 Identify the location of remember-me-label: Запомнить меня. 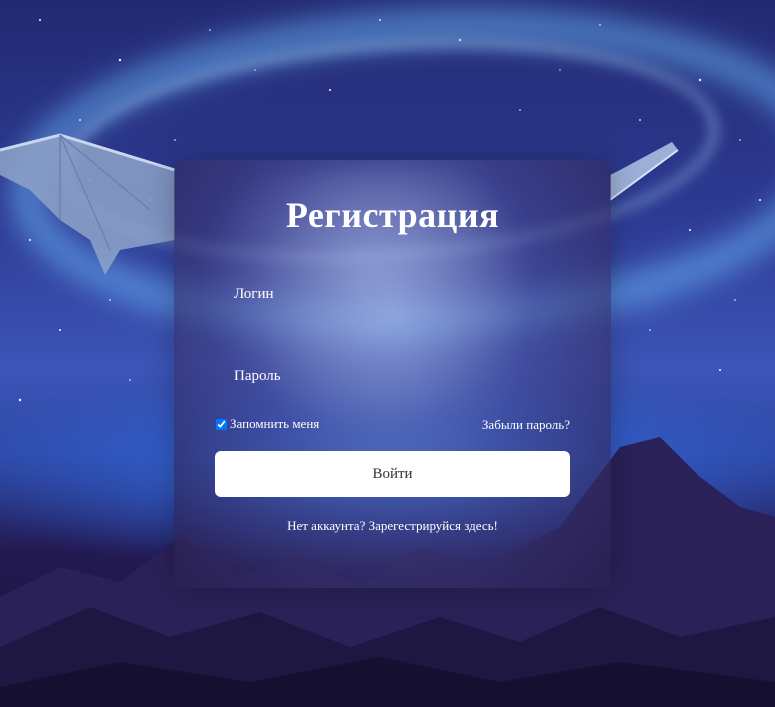
(275, 423).